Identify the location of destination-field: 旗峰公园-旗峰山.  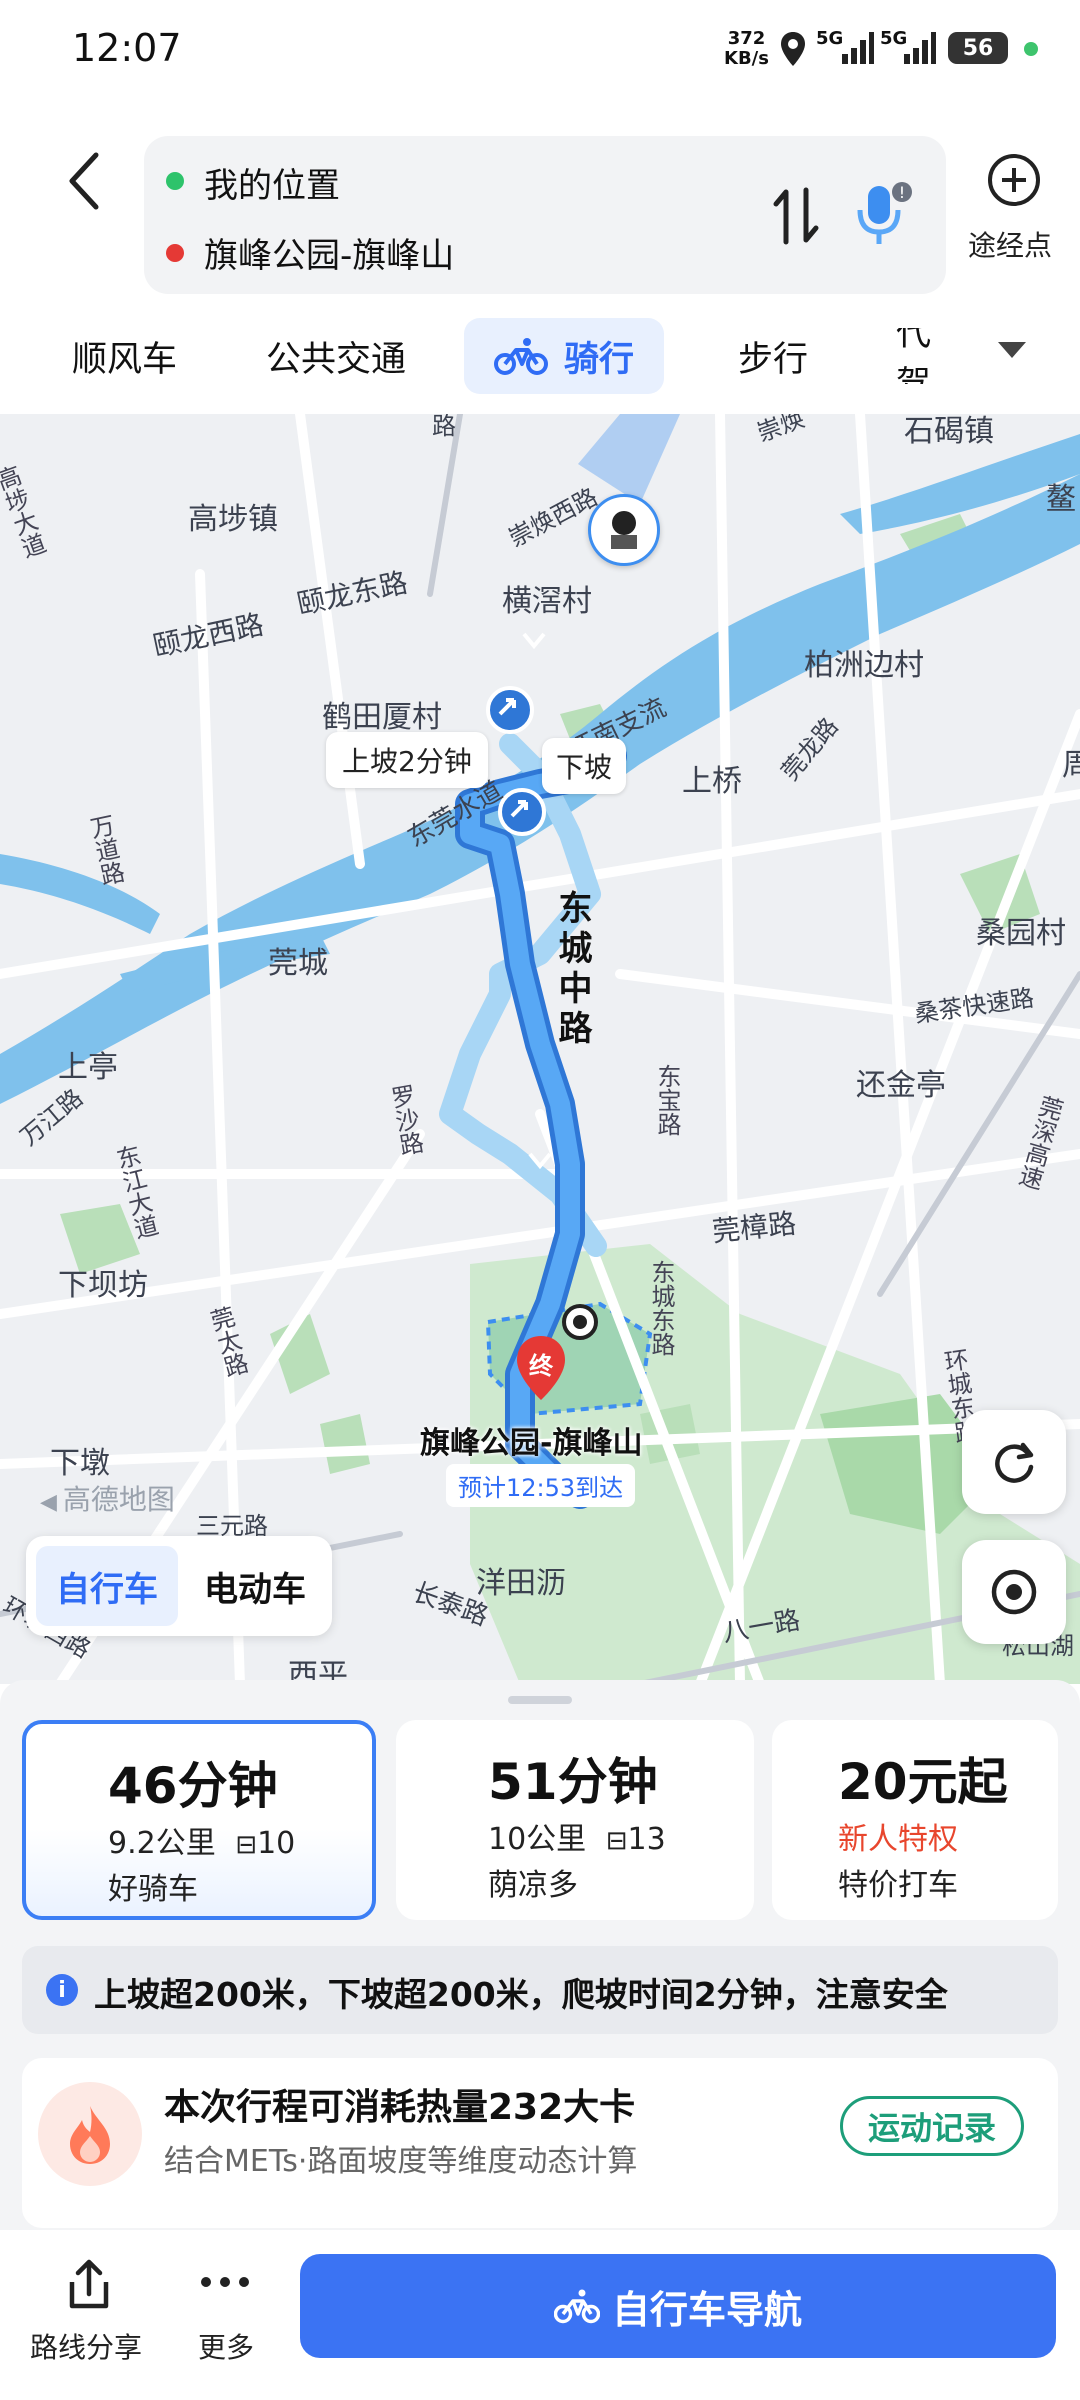
(329, 252).